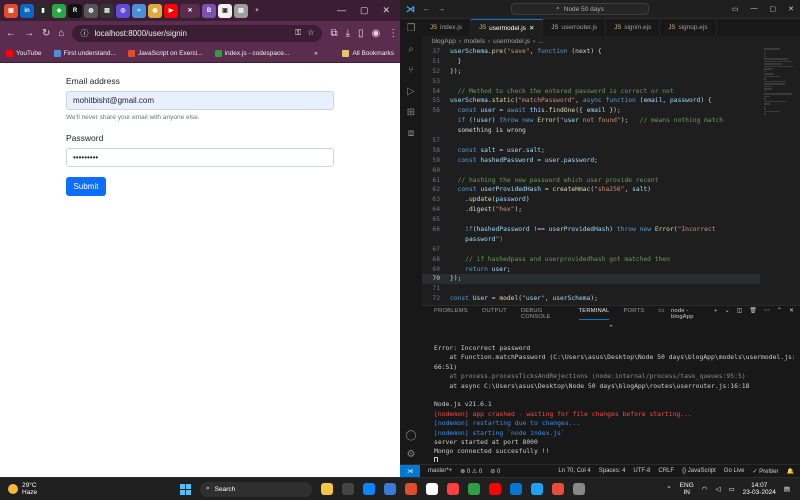  What do you see at coordinates (200, 157) in the screenshot?
I see `password-field: •••••••••` at bounding box center [200, 157].